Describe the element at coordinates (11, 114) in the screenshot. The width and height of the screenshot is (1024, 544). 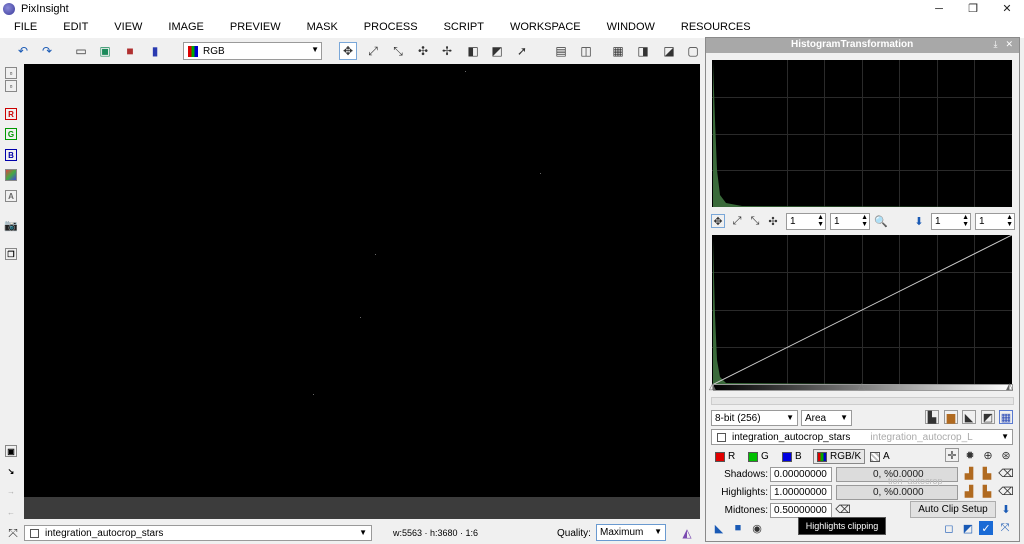
I see `channel-r-button: R` at that location.